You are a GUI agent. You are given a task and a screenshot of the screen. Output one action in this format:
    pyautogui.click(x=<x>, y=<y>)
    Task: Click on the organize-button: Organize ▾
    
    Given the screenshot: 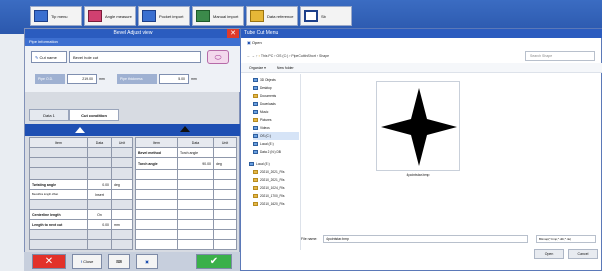 What is the action you would take?
    pyautogui.click(x=257, y=68)
    